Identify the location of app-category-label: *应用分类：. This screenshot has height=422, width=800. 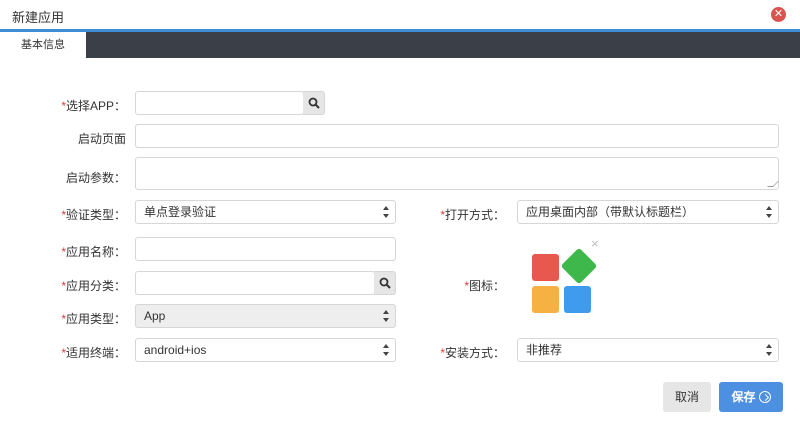
(93, 286).